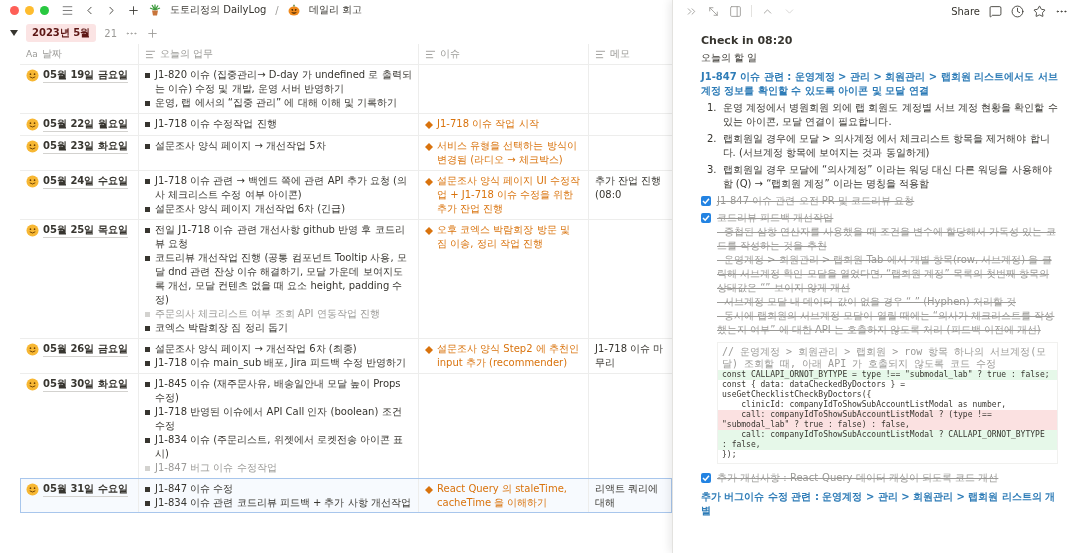  What do you see at coordinates (250, 209) in the screenshot?
I see `task-text: 설문조사 양식 페이지 개선작업 6차 (긴급)` at bounding box center [250, 209].